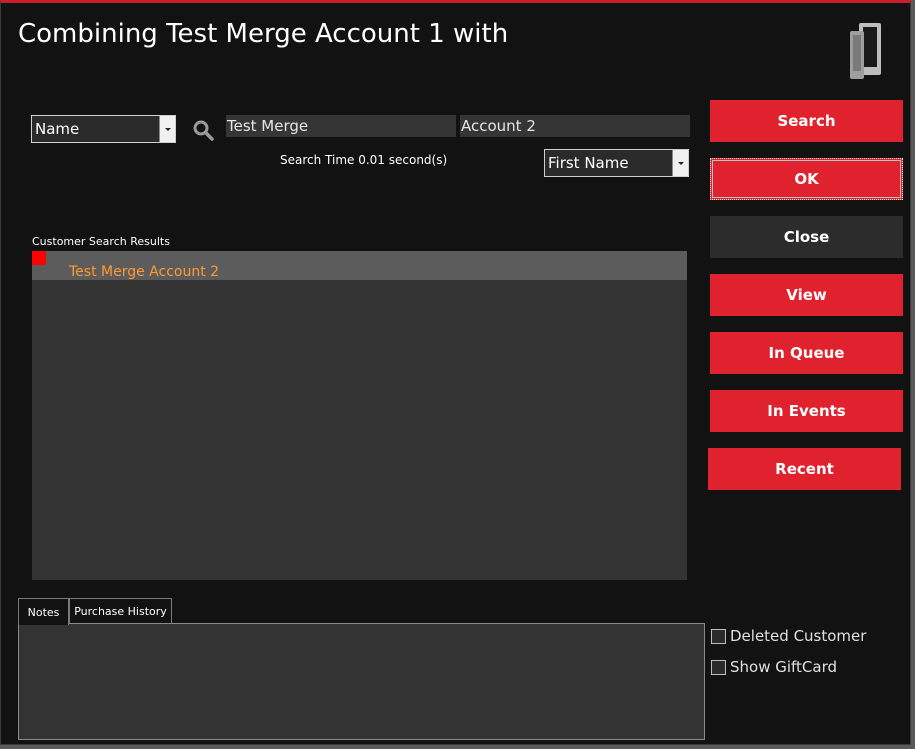 The height and width of the screenshot is (749, 915). I want to click on tab-notes: Notes, so click(43, 611).